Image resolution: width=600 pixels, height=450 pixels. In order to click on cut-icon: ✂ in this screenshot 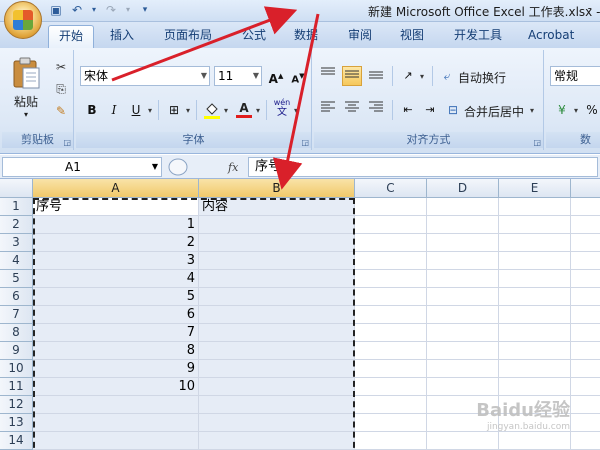, I will do `click(61, 67)`.